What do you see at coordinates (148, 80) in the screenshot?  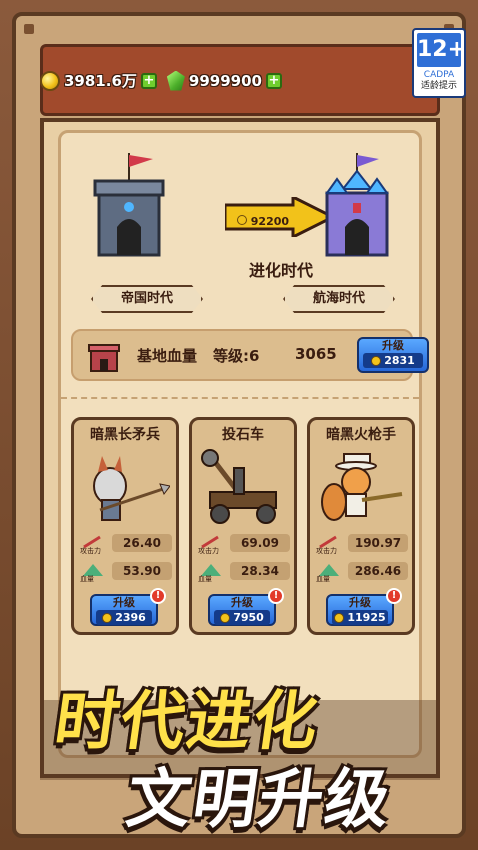 I see `add-gold-button: +` at bounding box center [148, 80].